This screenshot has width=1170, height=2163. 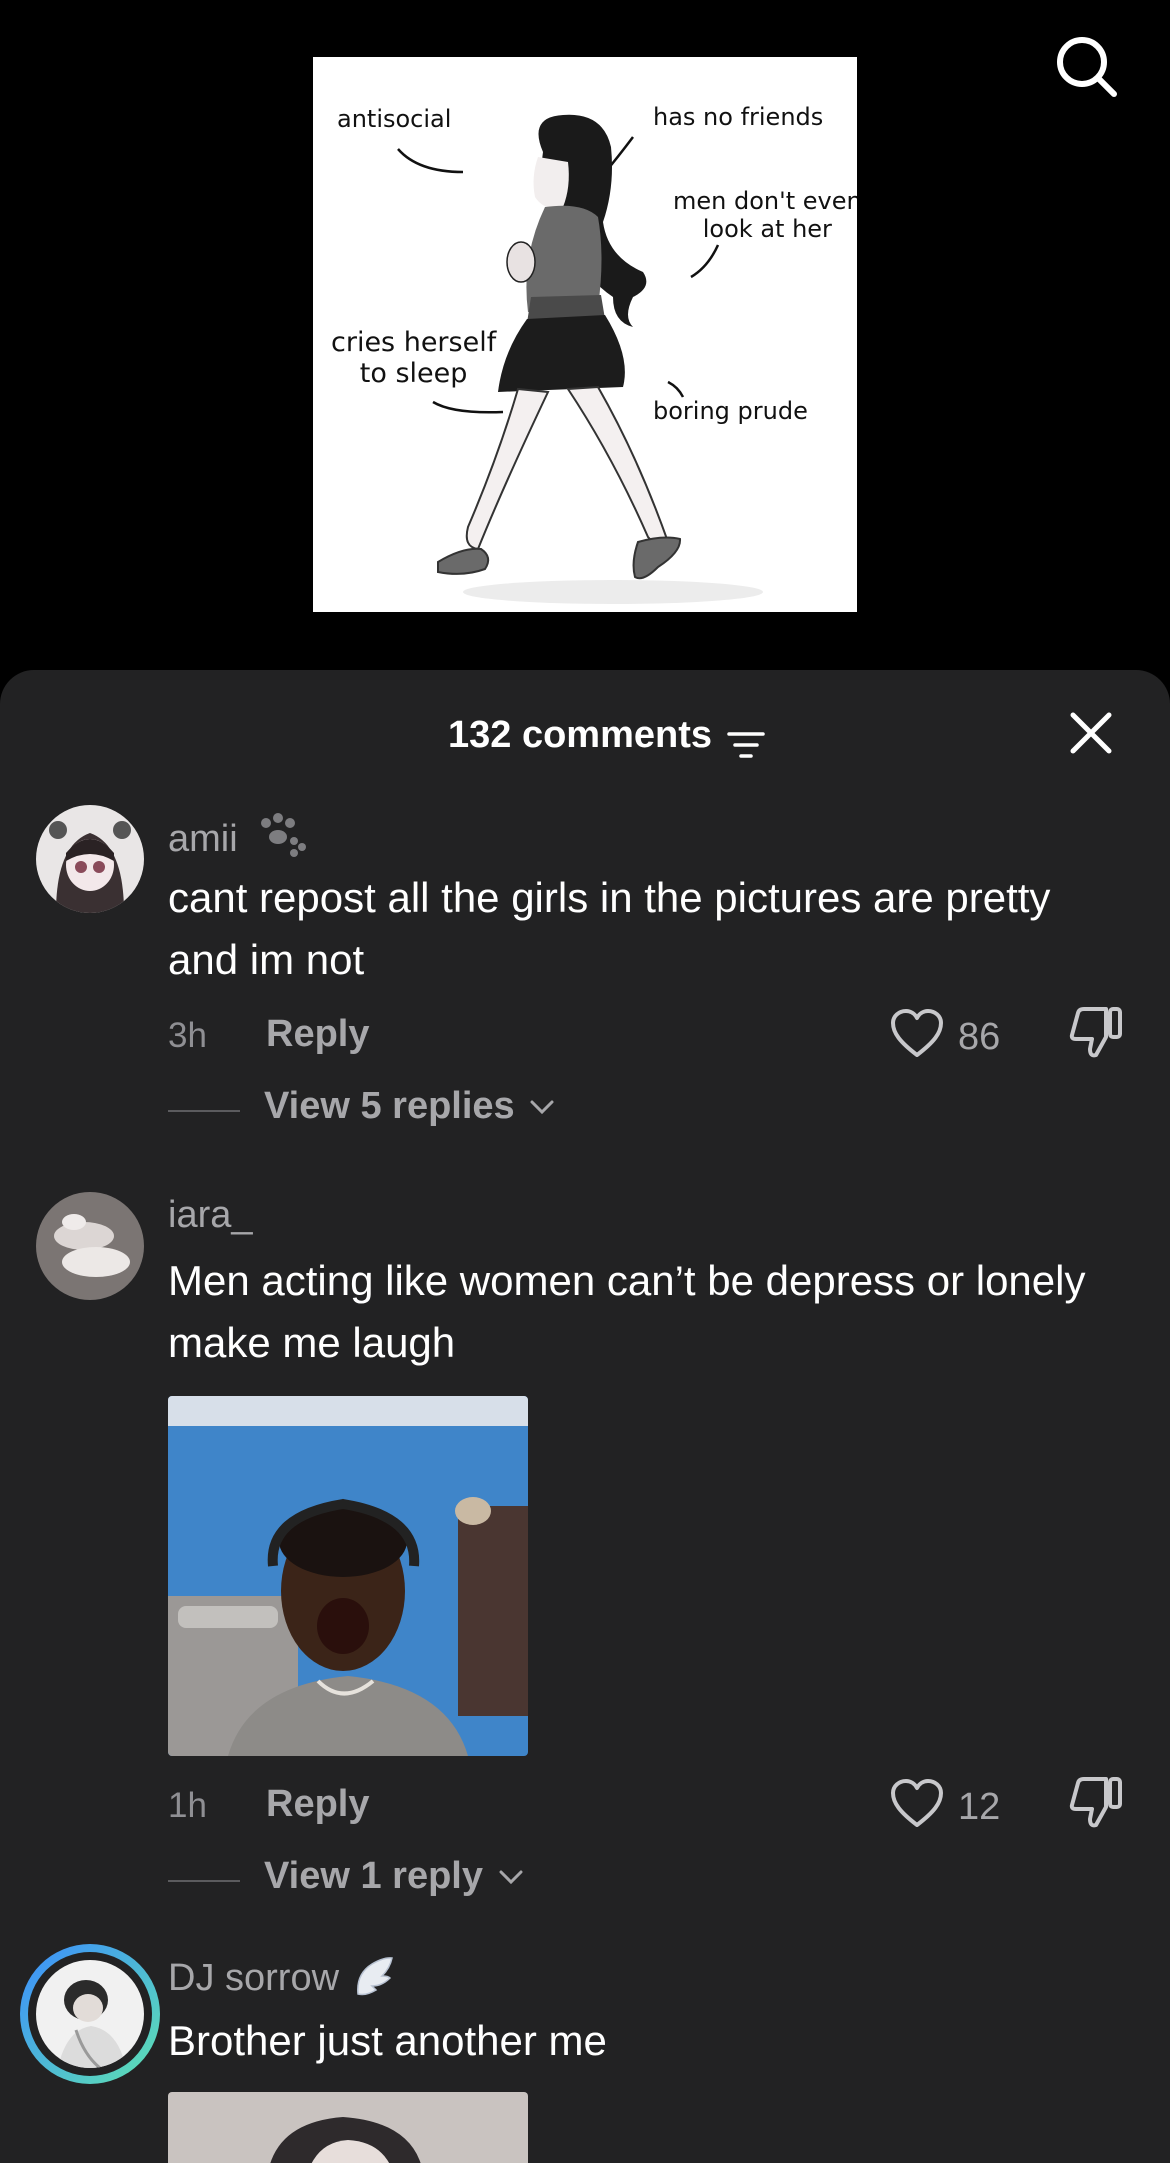 What do you see at coordinates (394, 119) in the screenshot?
I see `meme-label-antisocial: antisocial` at bounding box center [394, 119].